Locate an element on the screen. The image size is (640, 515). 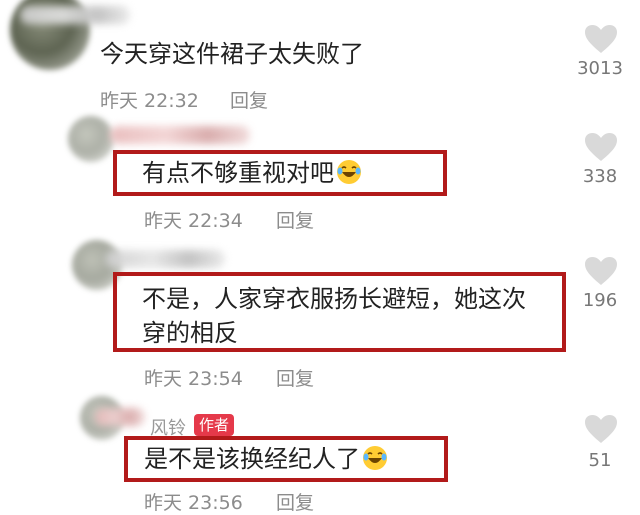
comment-text: 有点不够重视对吧 is located at coordinates (252, 173).